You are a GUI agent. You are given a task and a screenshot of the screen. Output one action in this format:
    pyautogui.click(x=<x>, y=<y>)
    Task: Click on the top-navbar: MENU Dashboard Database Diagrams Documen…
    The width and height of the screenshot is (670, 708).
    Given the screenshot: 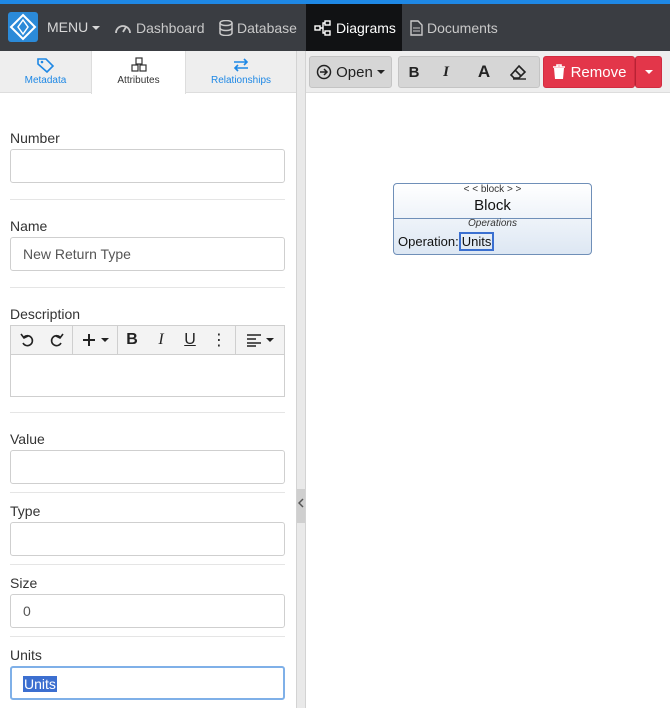 What is the action you would take?
    pyautogui.click(x=335, y=27)
    